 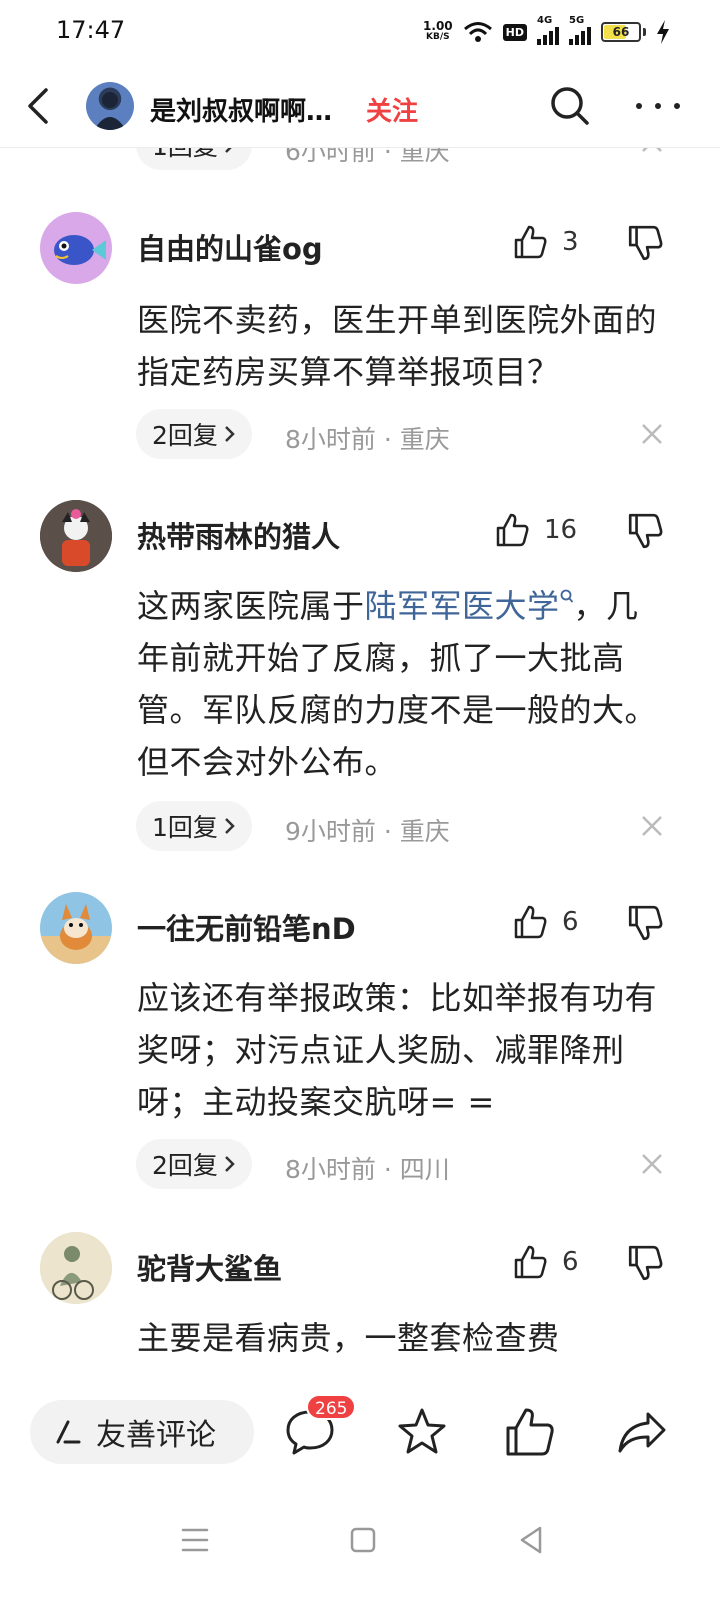 What do you see at coordinates (40, 106) in the screenshot?
I see `back-arrow-icon` at bounding box center [40, 106].